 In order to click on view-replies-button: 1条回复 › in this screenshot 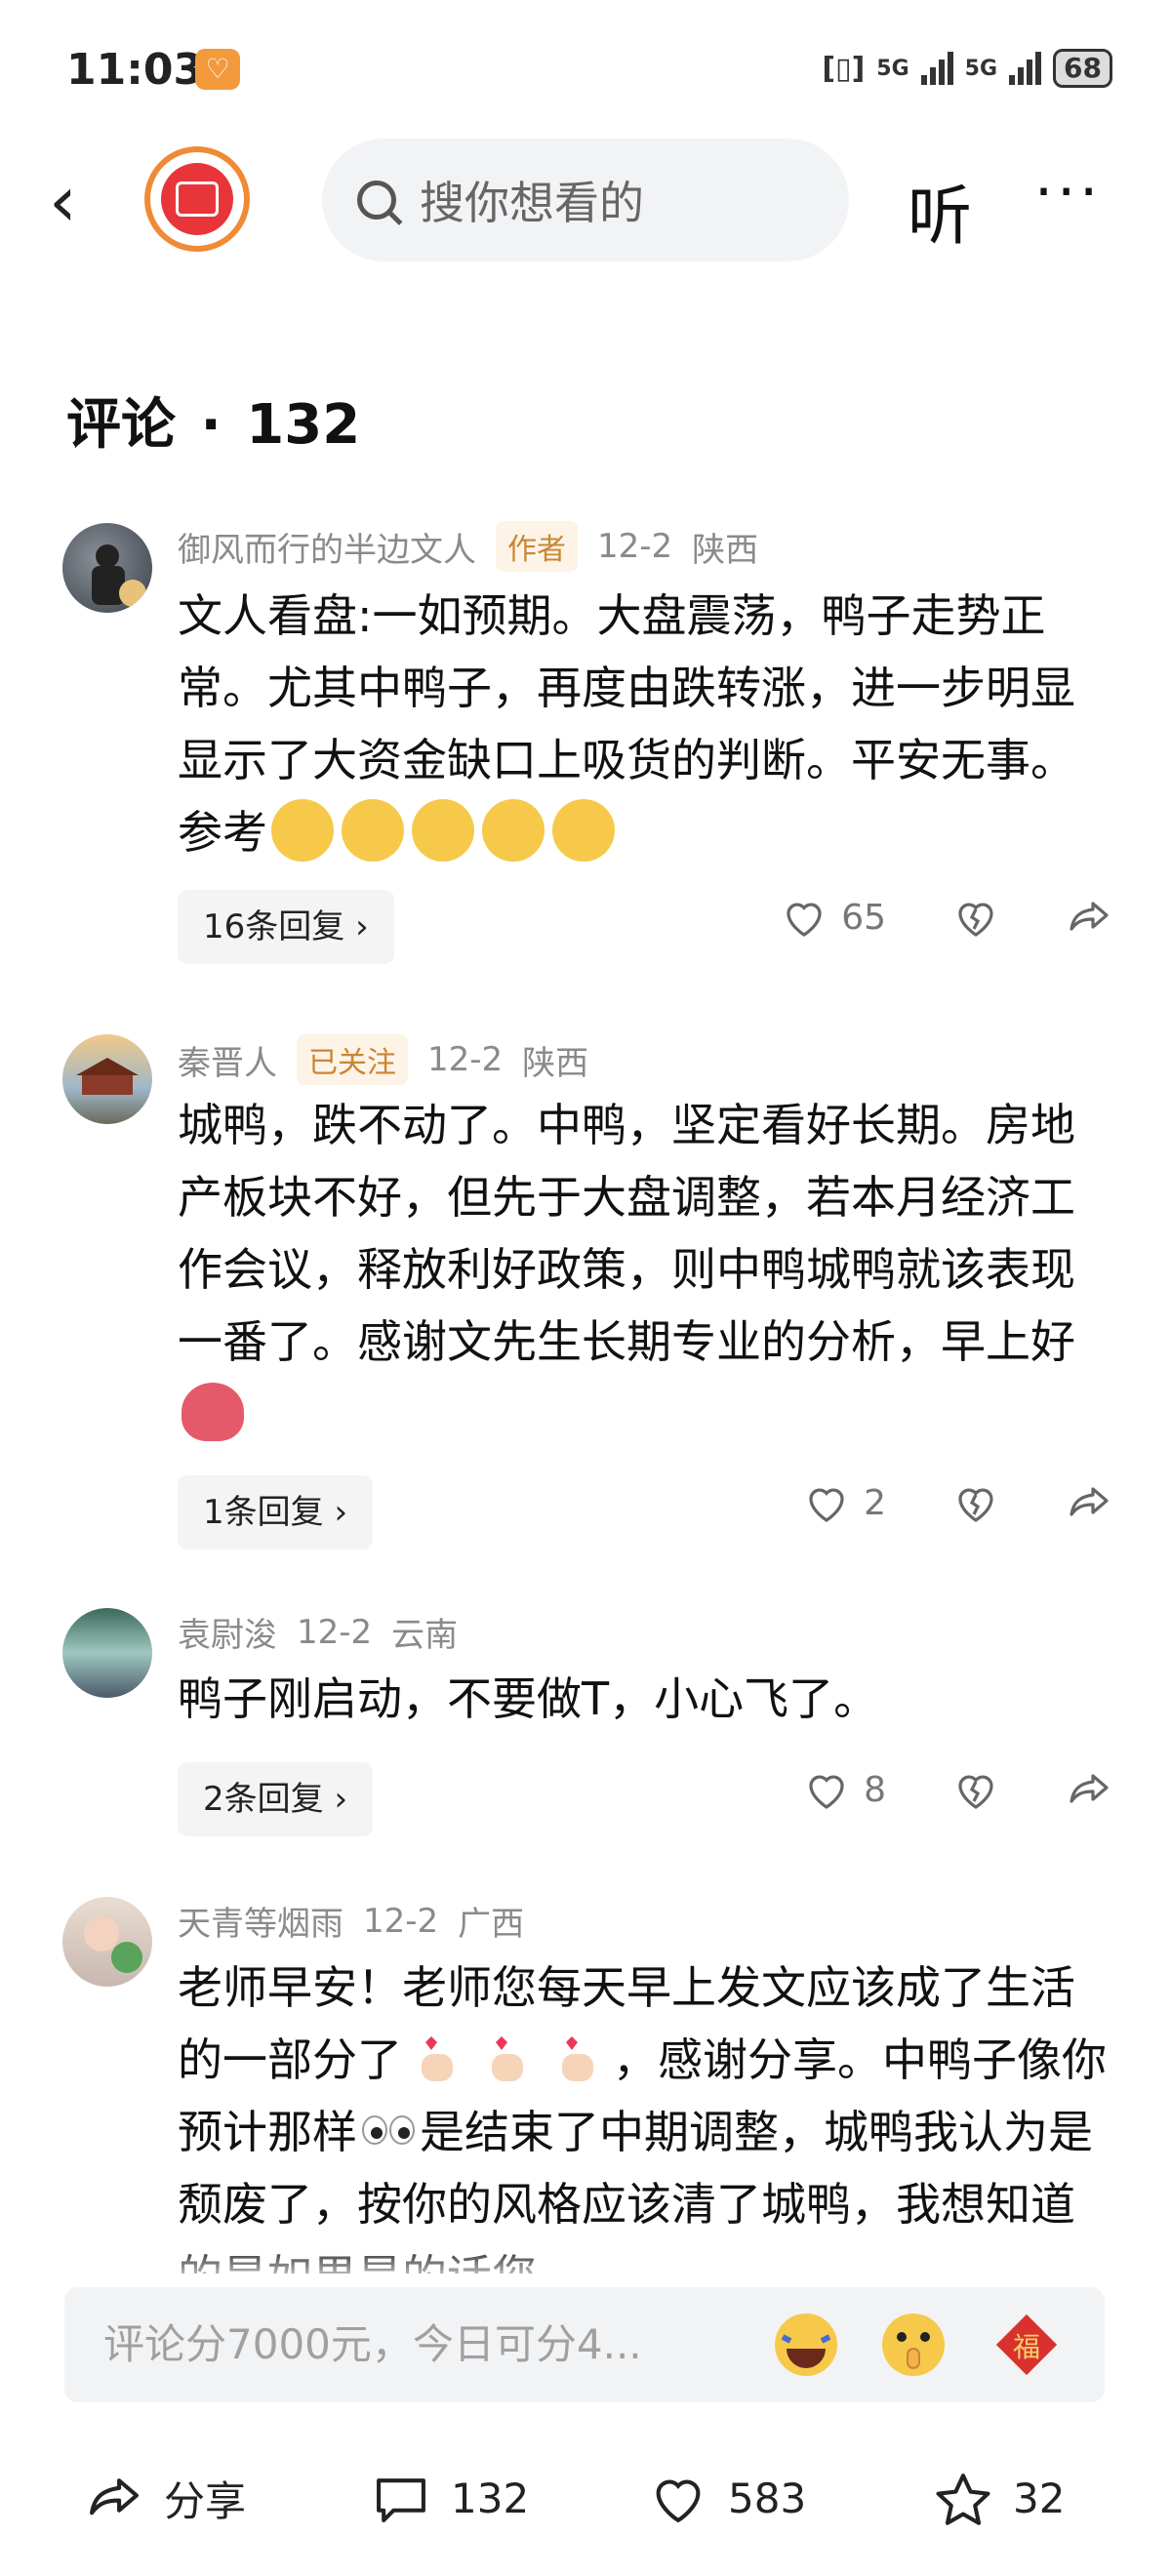, I will do `click(276, 1512)`.